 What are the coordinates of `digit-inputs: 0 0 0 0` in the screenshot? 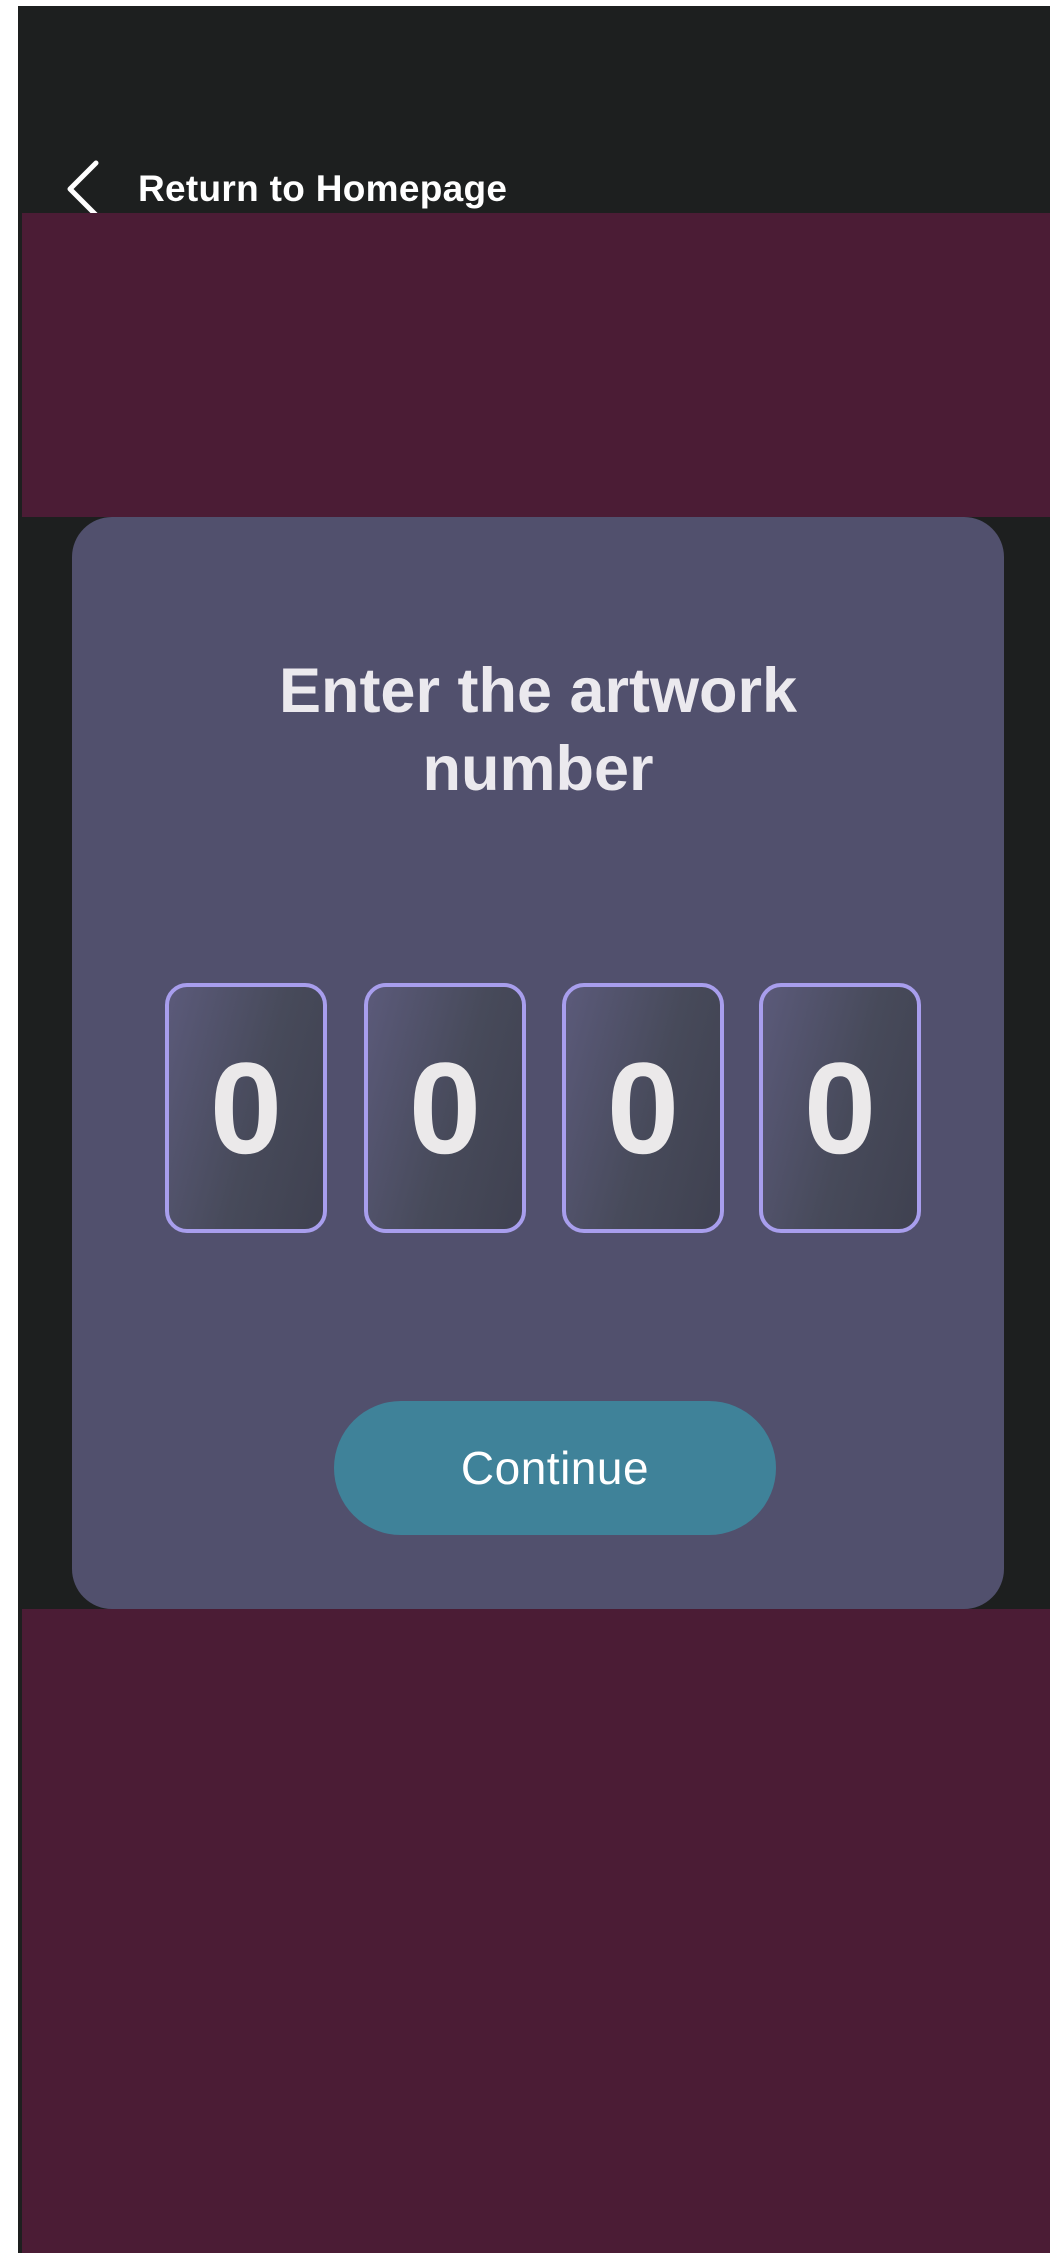 It's located at (538, 1108).